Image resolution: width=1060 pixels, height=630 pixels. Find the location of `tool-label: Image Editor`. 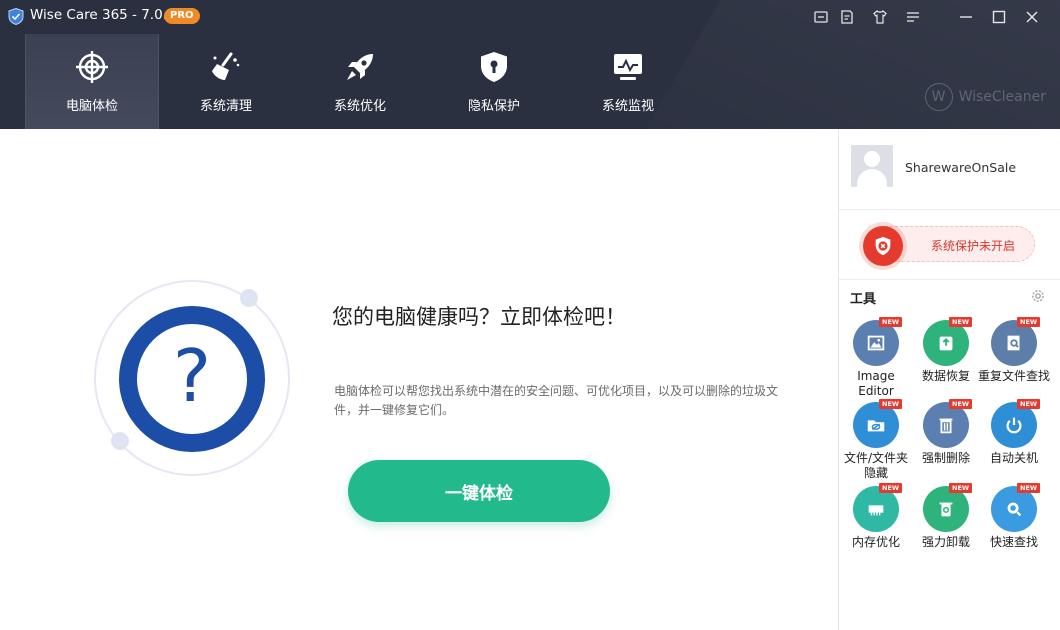

tool-label: Image Editor is located at coordinates (876, 383).